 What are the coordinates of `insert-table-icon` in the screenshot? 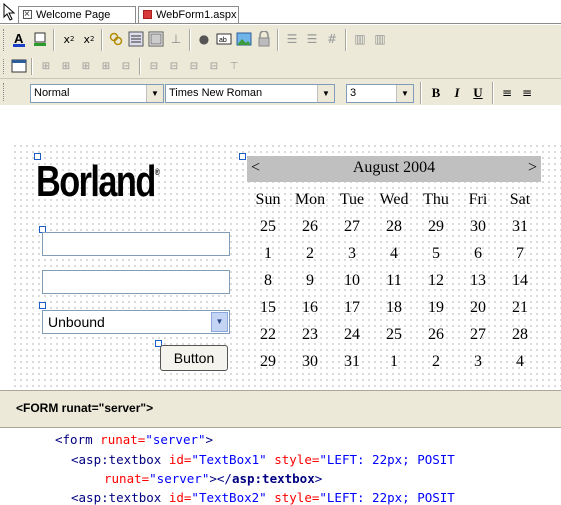 It's located at (19, 66).